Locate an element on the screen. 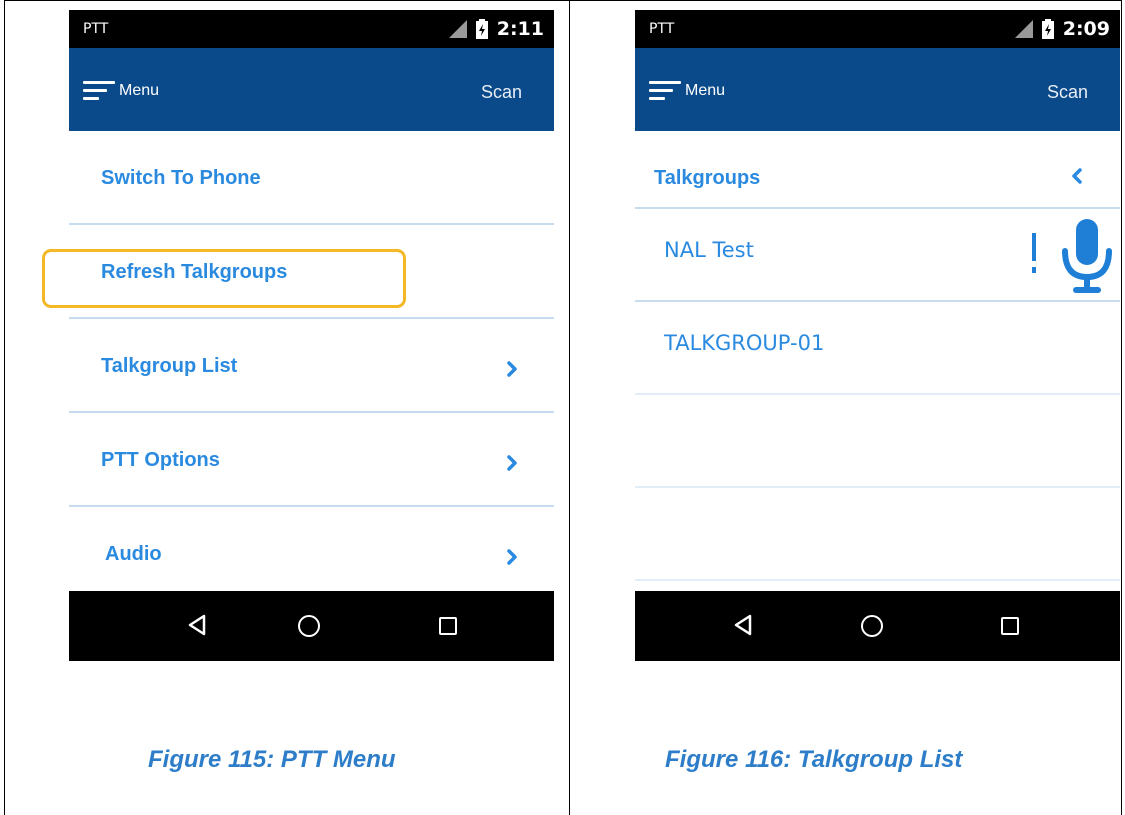  talkgroup-label: TALKGROUP-01 is located at coordinates (744, 343).